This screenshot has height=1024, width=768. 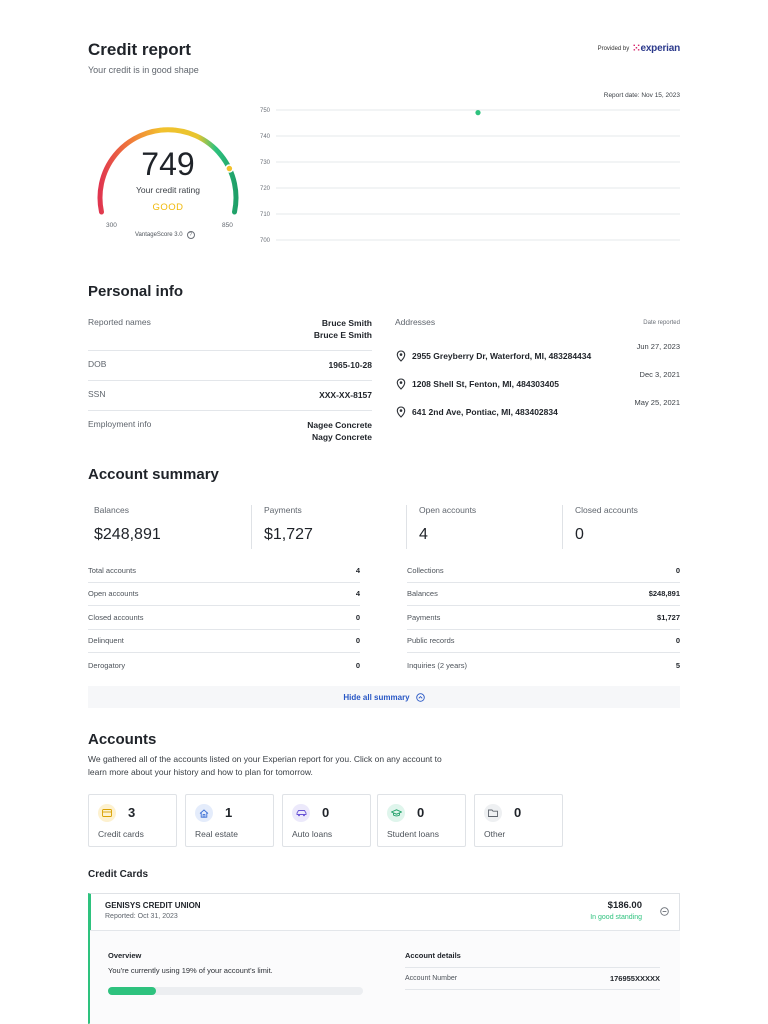 I want to click on credit-rating-badge: GOOD, so click(x=168, y=207).